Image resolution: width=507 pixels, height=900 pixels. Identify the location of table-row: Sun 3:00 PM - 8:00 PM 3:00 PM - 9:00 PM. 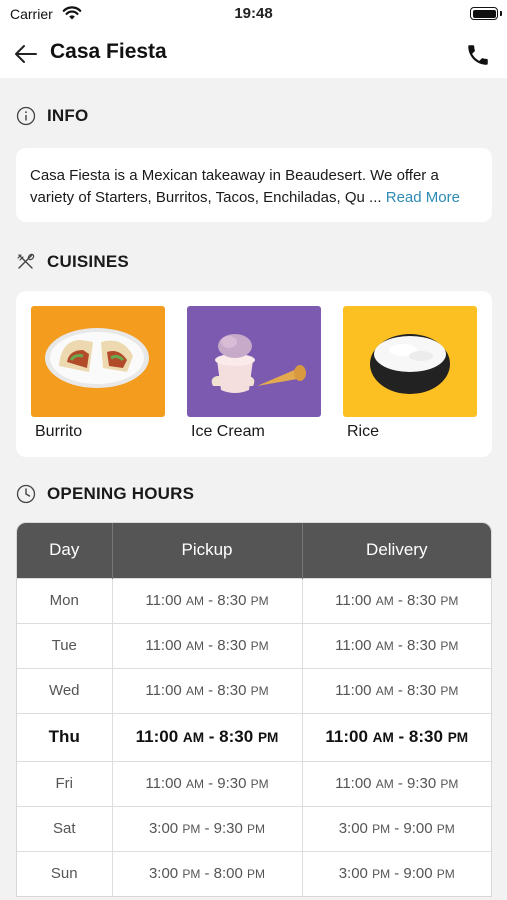
(254, 873).